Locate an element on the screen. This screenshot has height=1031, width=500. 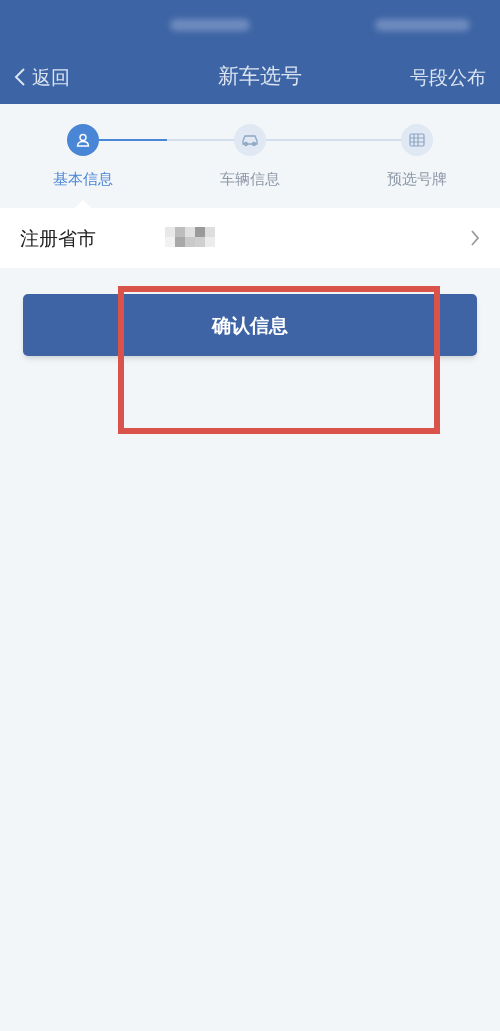
step-label: 预选号牌 is located at coordinates (416, 179).